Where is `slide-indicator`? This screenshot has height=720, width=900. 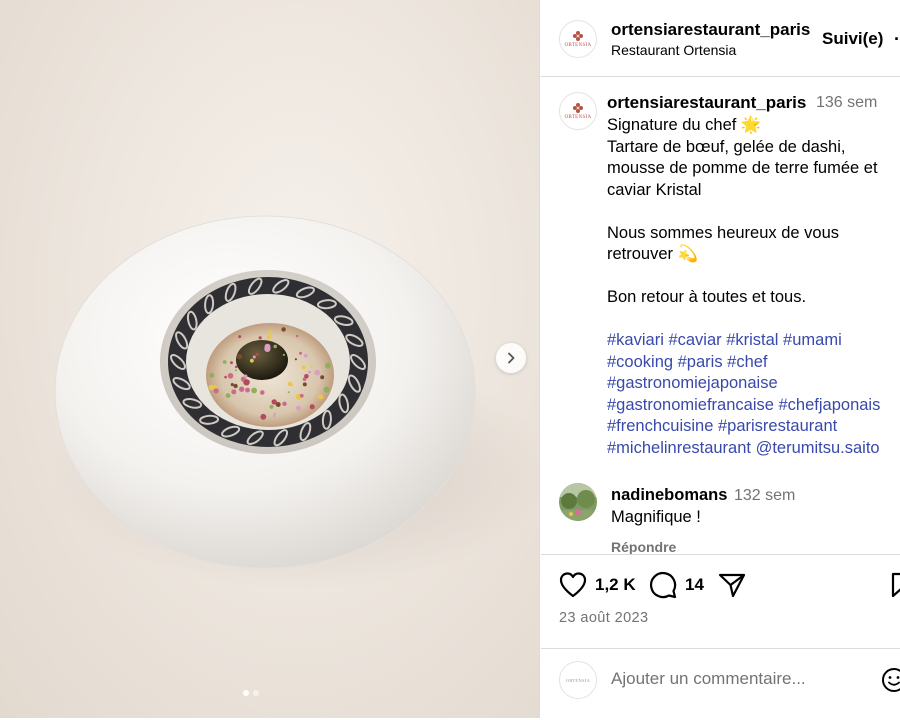
slide-indicator is located at coordinates (251, 693).